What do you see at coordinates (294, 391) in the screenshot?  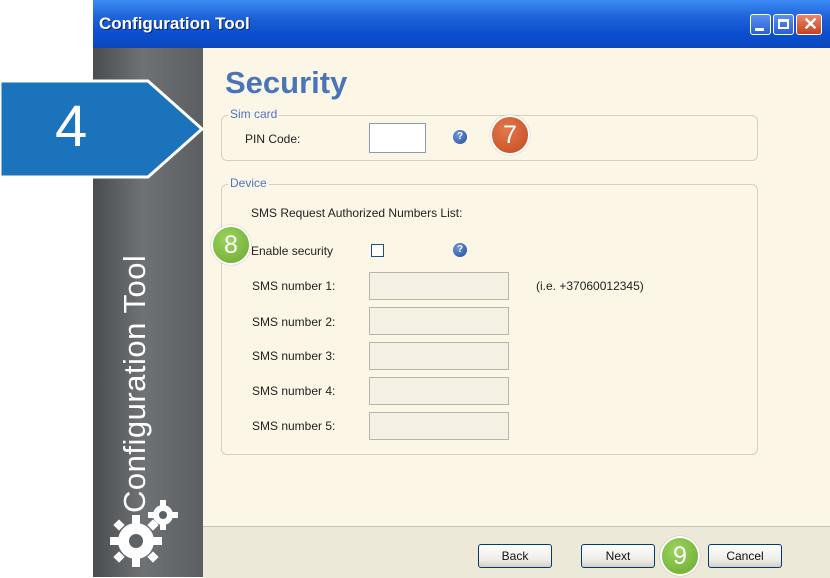 I see `sms-number-4-label: SMS number 4:` at bounding box center [294, 391].